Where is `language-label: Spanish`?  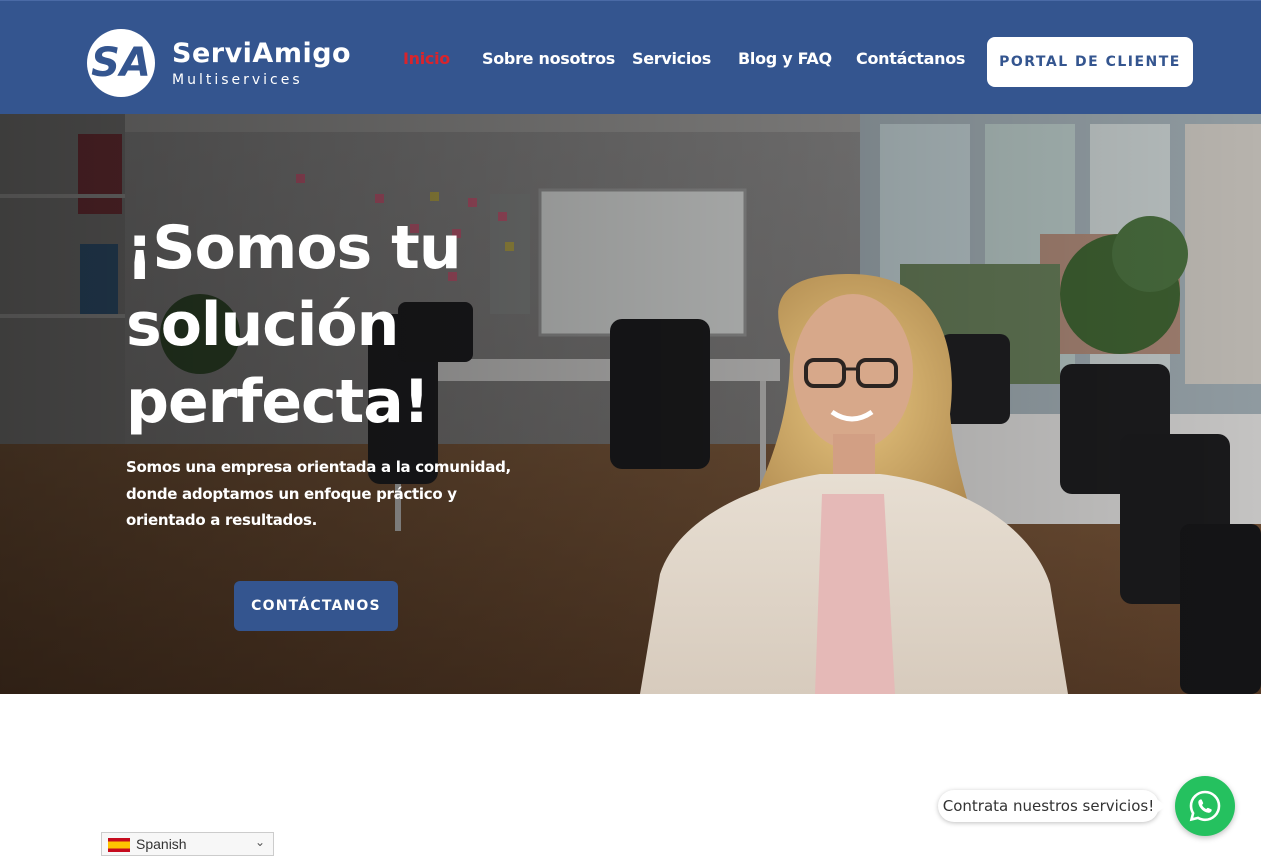 language-label: Spanish is located at coordinates (161, 844).